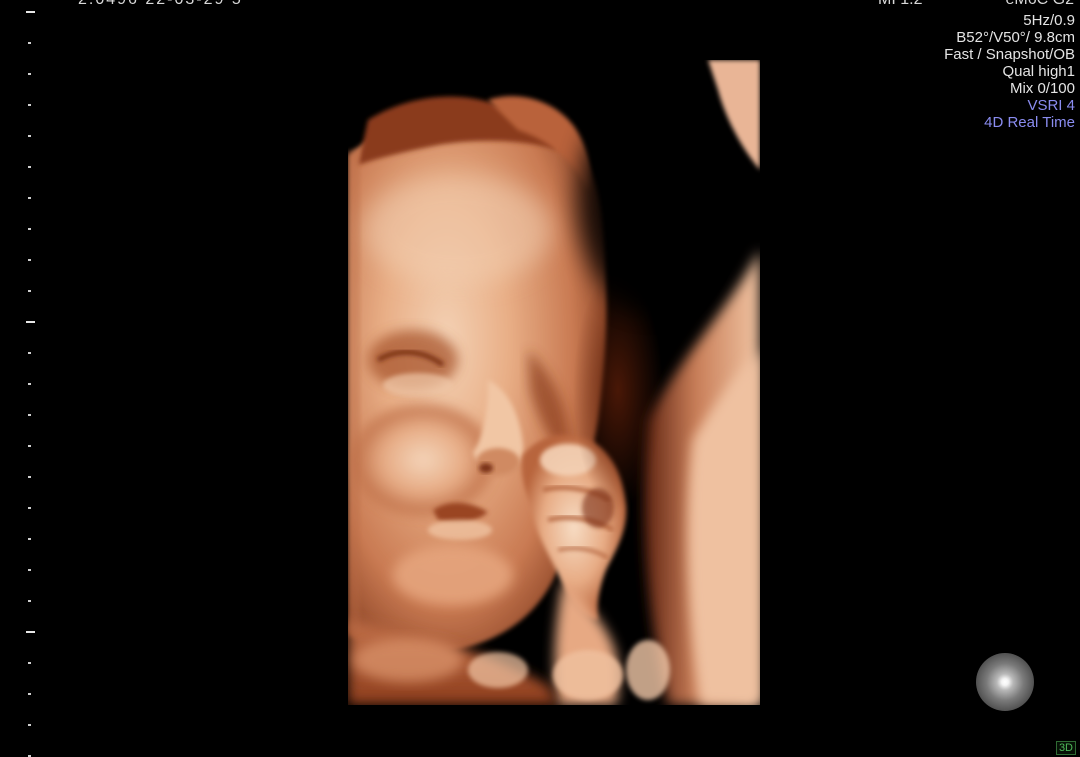 This screenshot has height=757, width=1080. Describe the element at coordinates (33, 378) in the screenshot. I see `depth-scale` at that location.